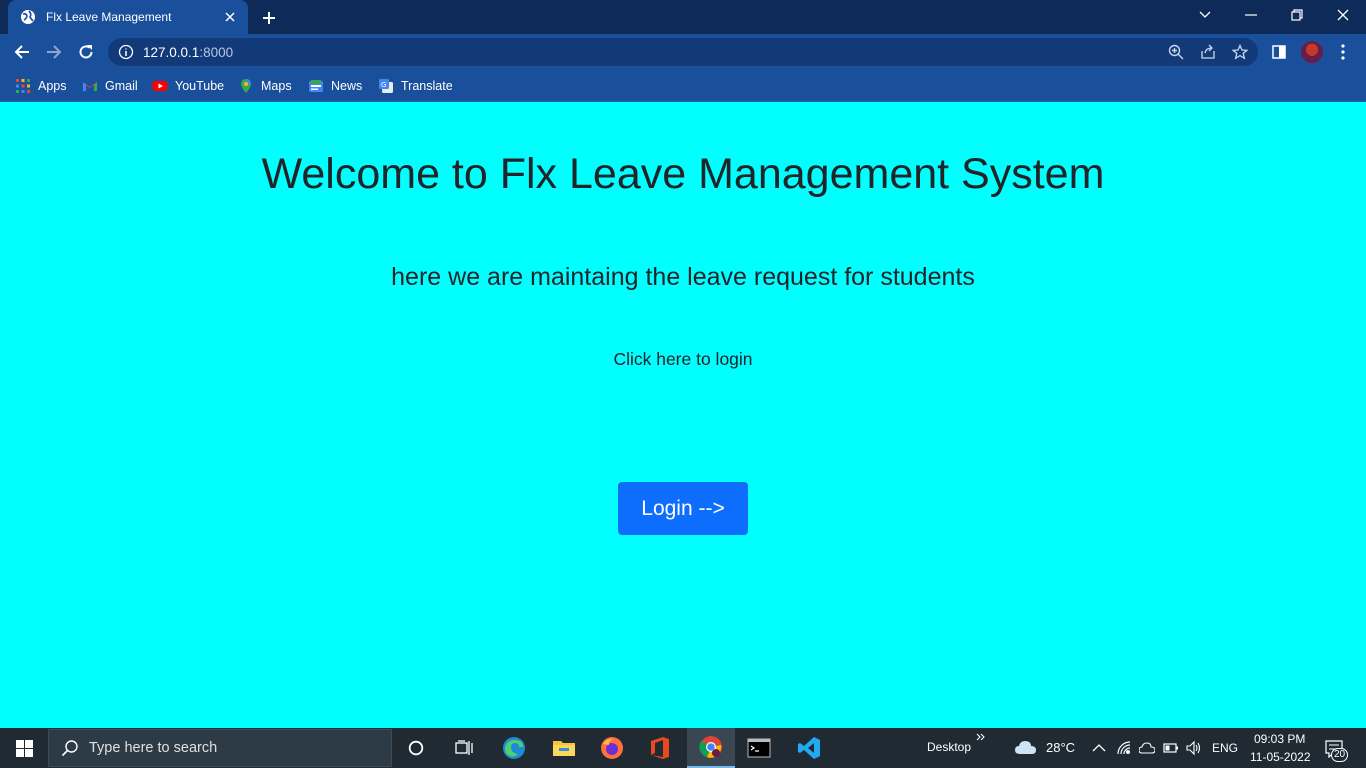 The width and height of the screenshot is (1366, 768). I want to click on bookmark-apps: Apps, so click(41, 86).